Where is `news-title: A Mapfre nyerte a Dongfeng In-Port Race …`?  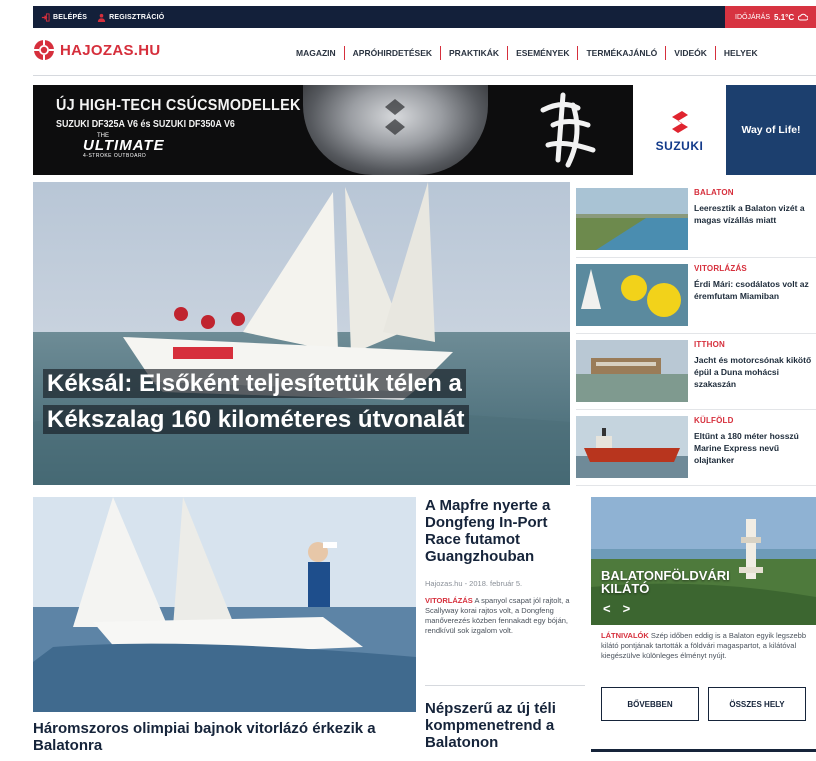
news-title: A Mapfre nyerte a Dongfeng In-Port Race … is located at coordinates (505, 531).